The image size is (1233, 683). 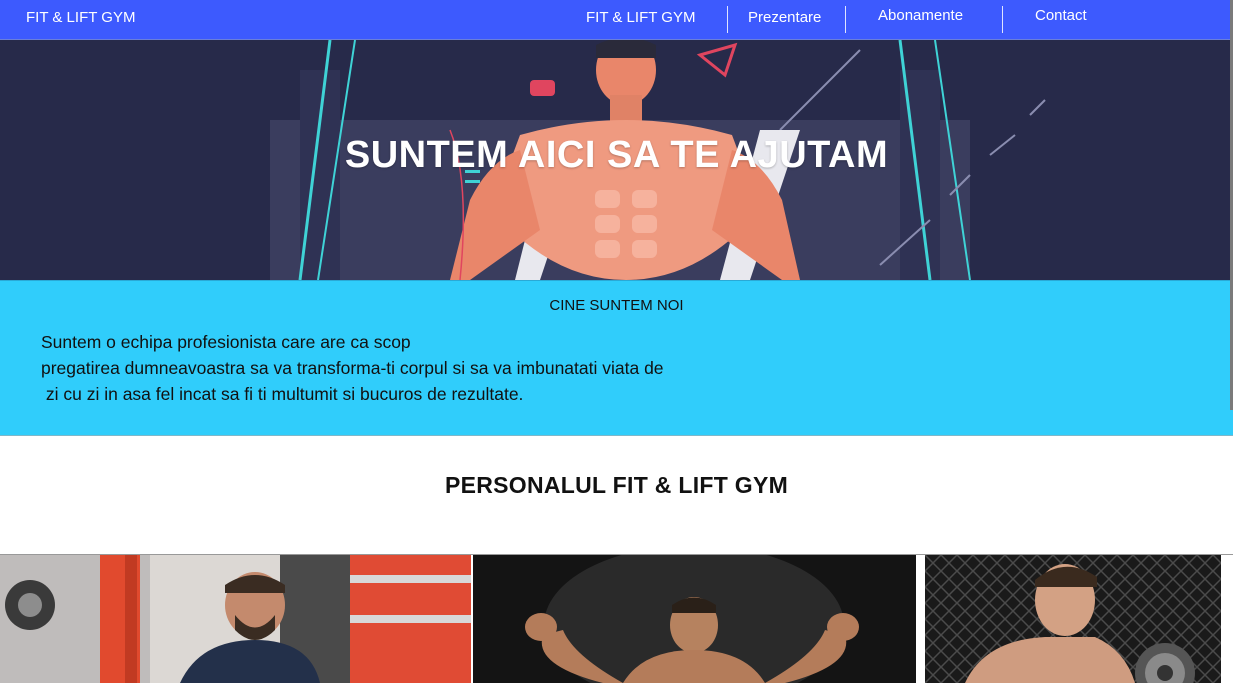 I want to click on trainer-photo-1-image, so click(x=235, y=619).